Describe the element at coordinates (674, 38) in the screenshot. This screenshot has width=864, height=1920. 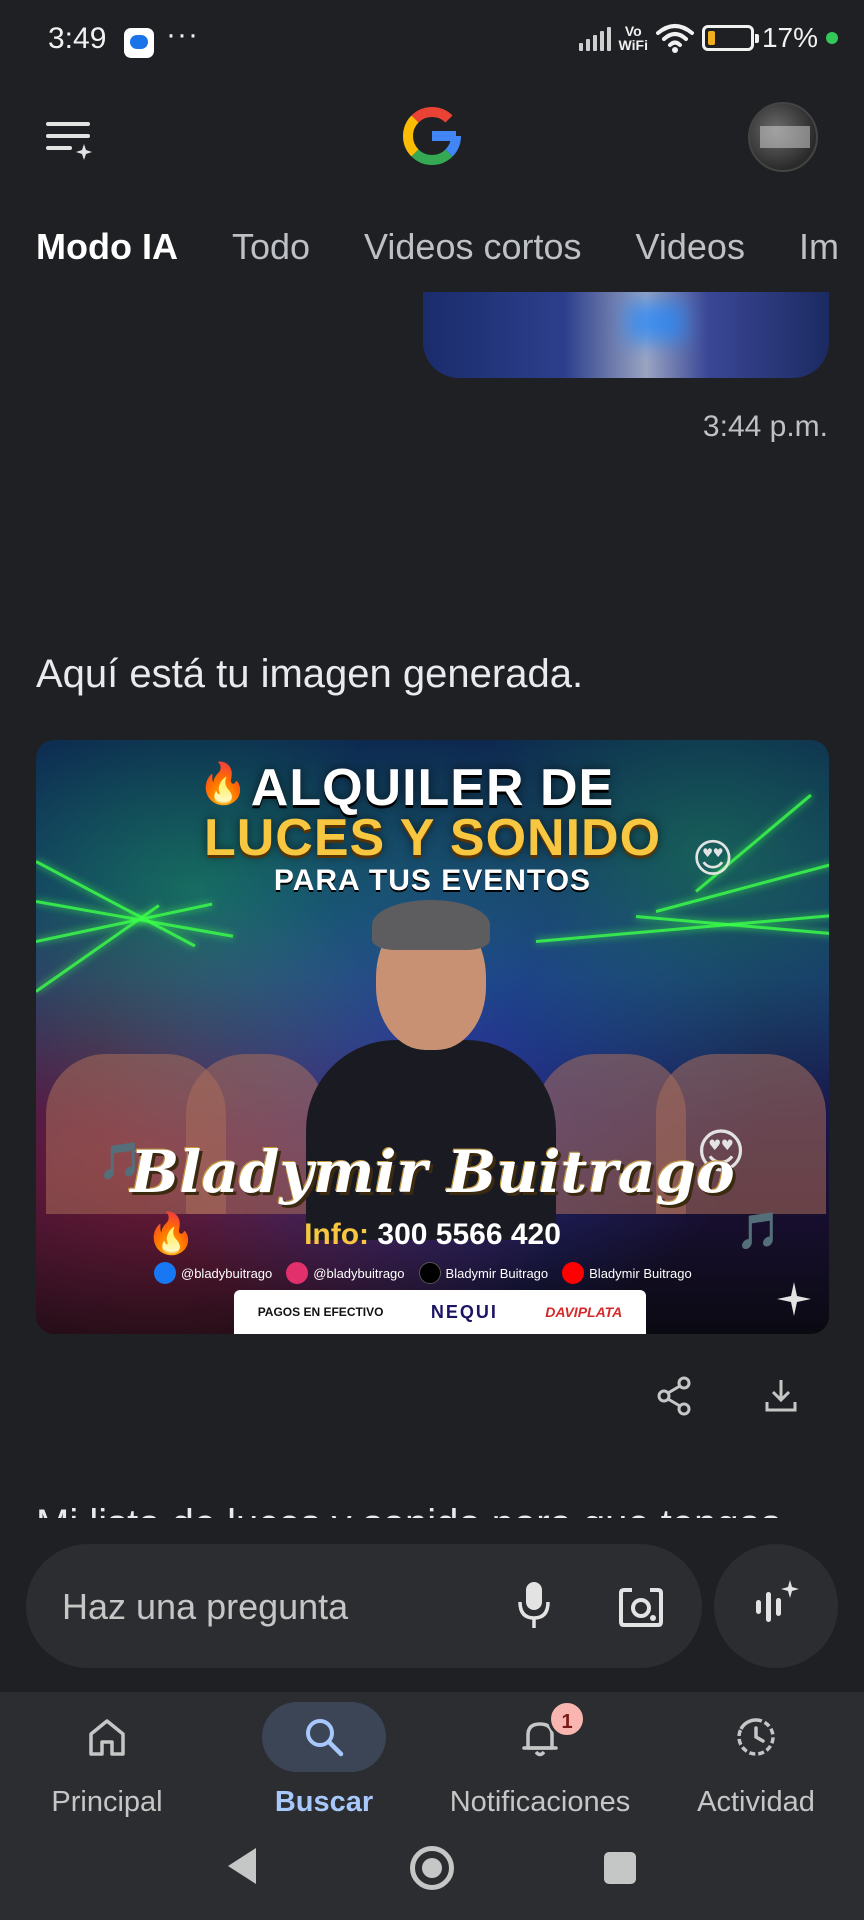
I see `wifi-icon` at that location.